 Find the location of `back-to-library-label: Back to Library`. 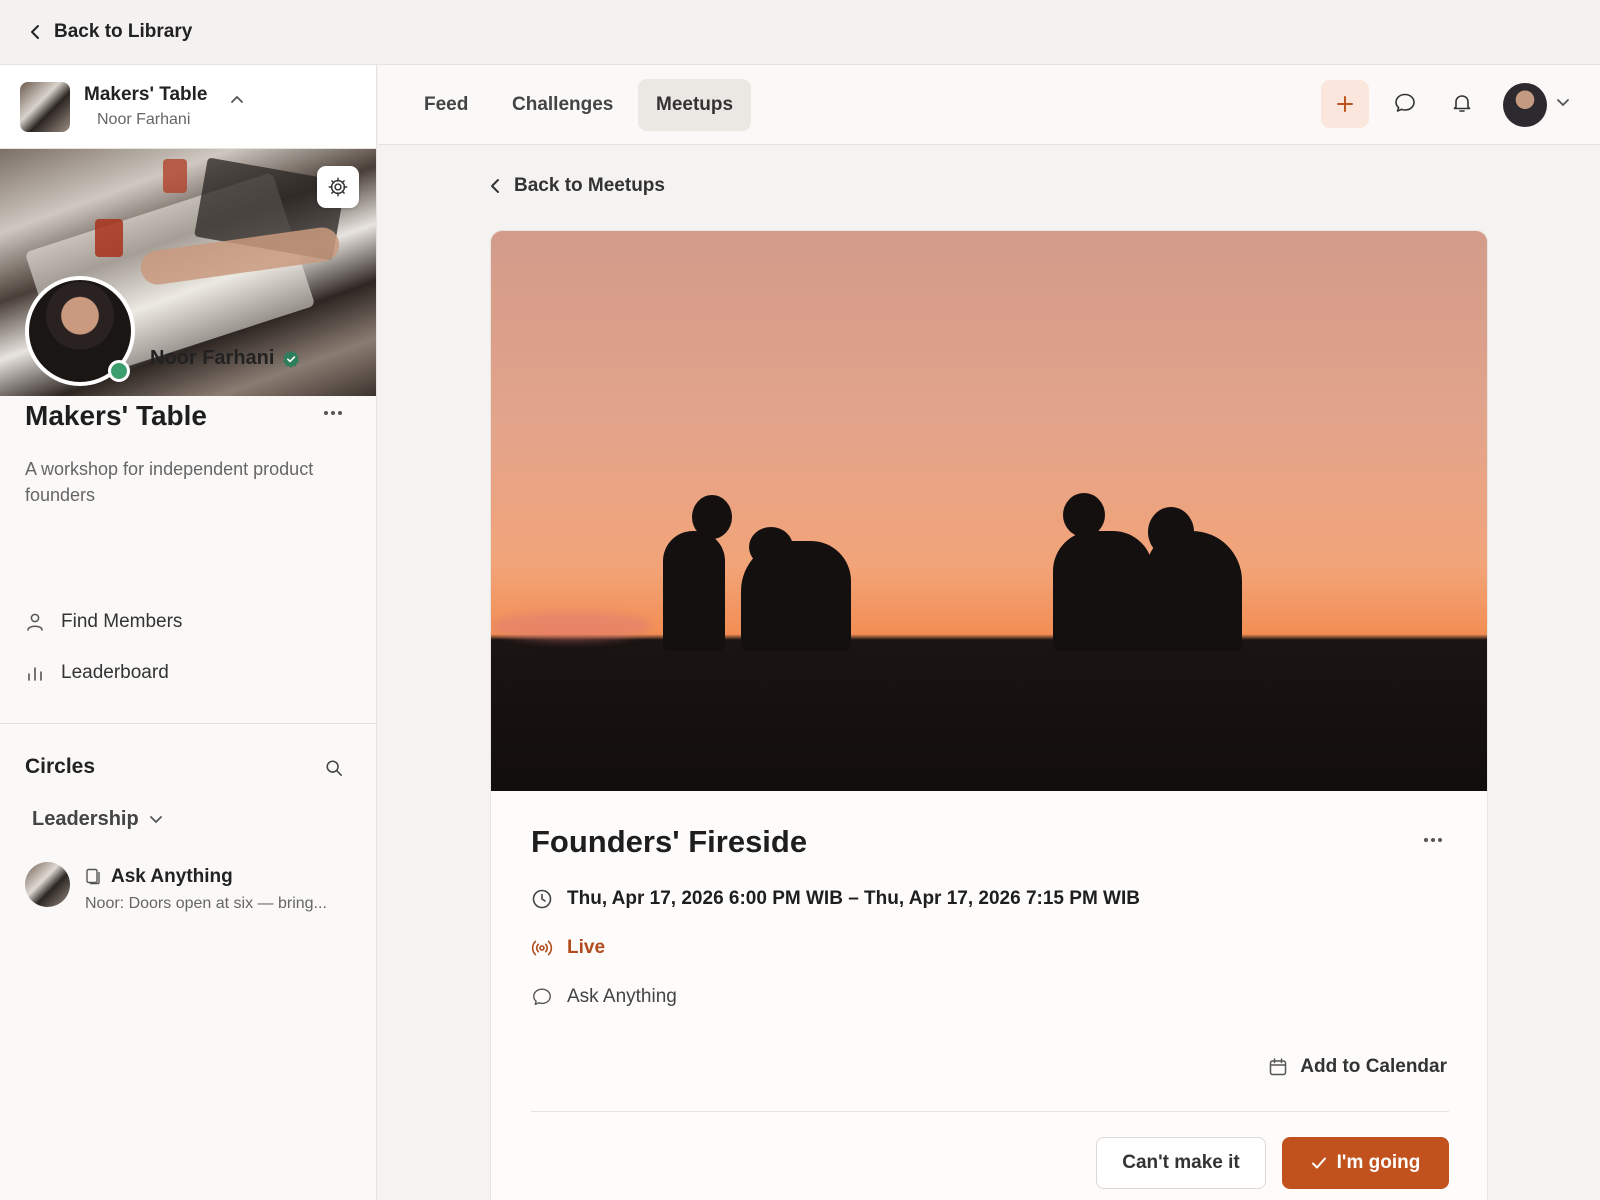

back-to-library-label: Back to Library is located at coordinates (123, 31).